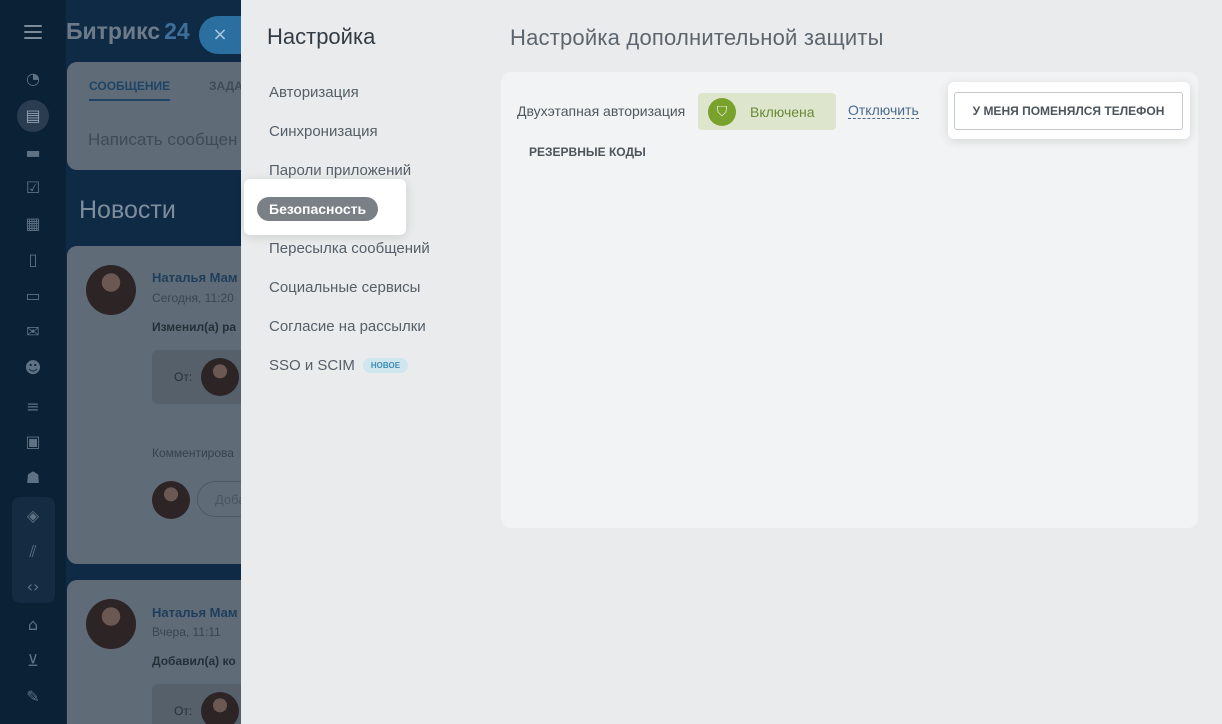 The width and height of the screenshot is (1222, 724). I want to click on crm-icon: ≡, so click(33, 407).